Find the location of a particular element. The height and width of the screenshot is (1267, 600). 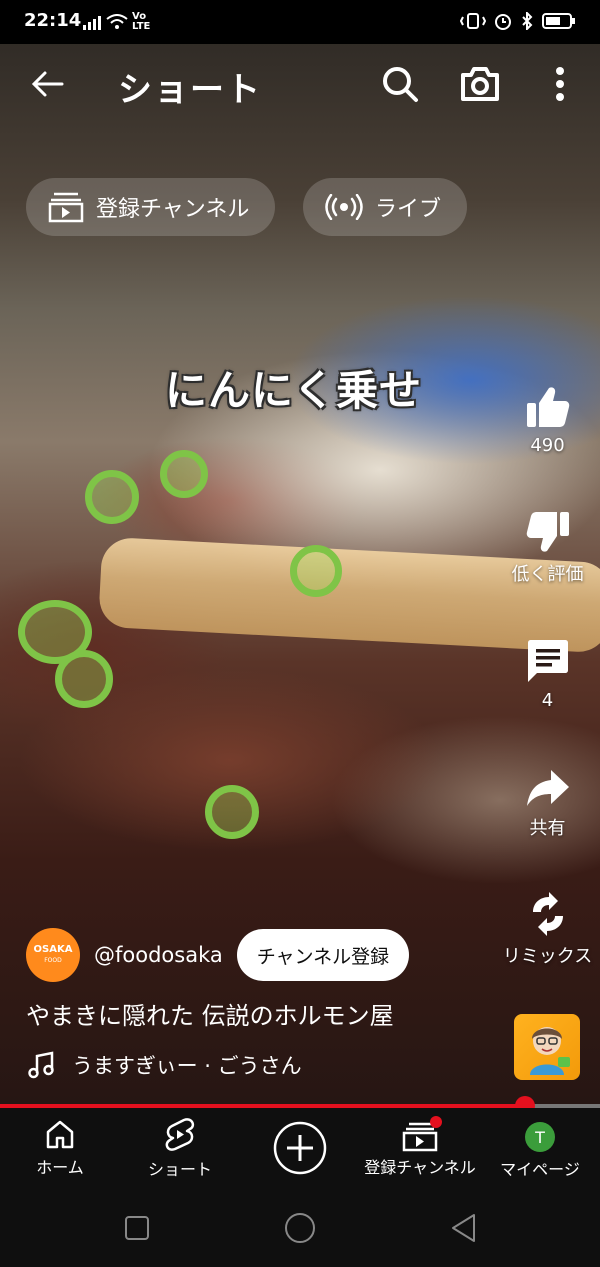

channel-avatar: OSAKA FOOD is located at coordinates (53, 955).